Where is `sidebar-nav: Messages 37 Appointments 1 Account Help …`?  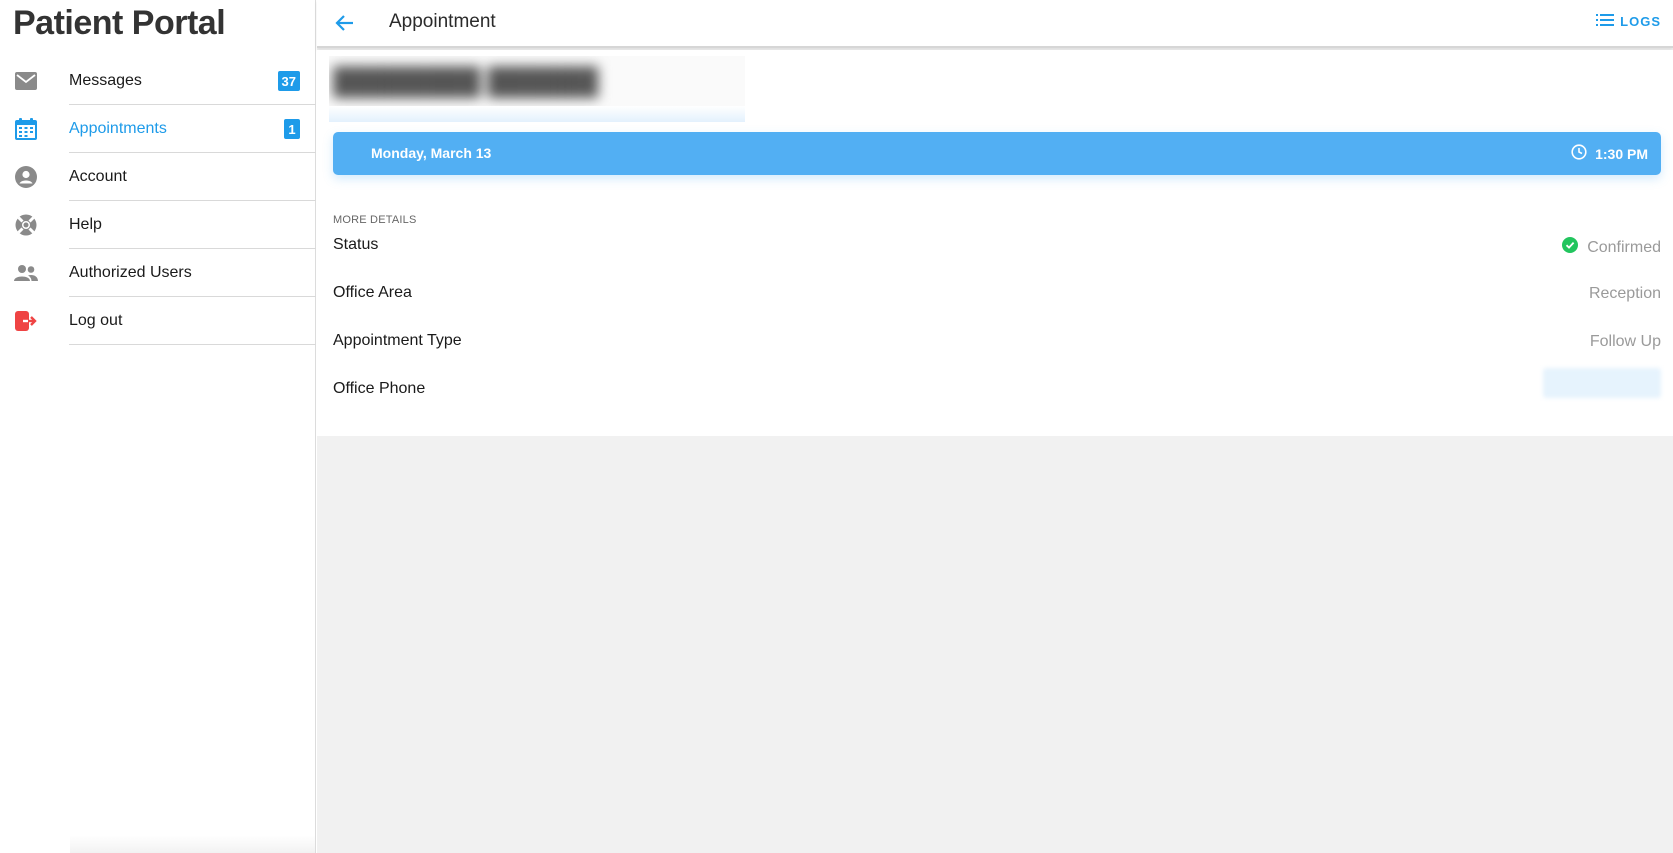 sidebar-nav: Messages 37 Appointments 1 Account Help … is located at coordinates (158, 201).